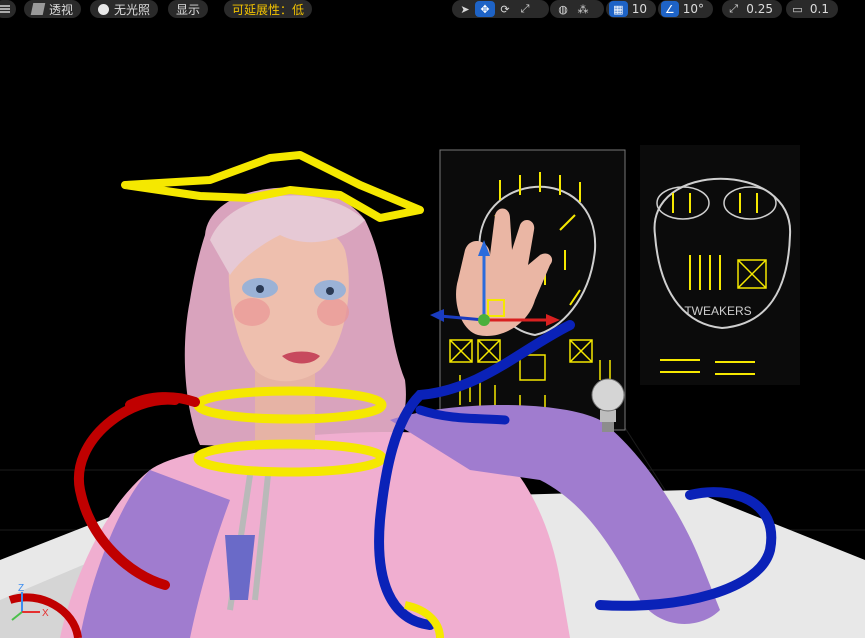  Describe the element at coordinates (720, 265) in the screenshot. I see `tweakers-board: TWEAKERS` at that location.